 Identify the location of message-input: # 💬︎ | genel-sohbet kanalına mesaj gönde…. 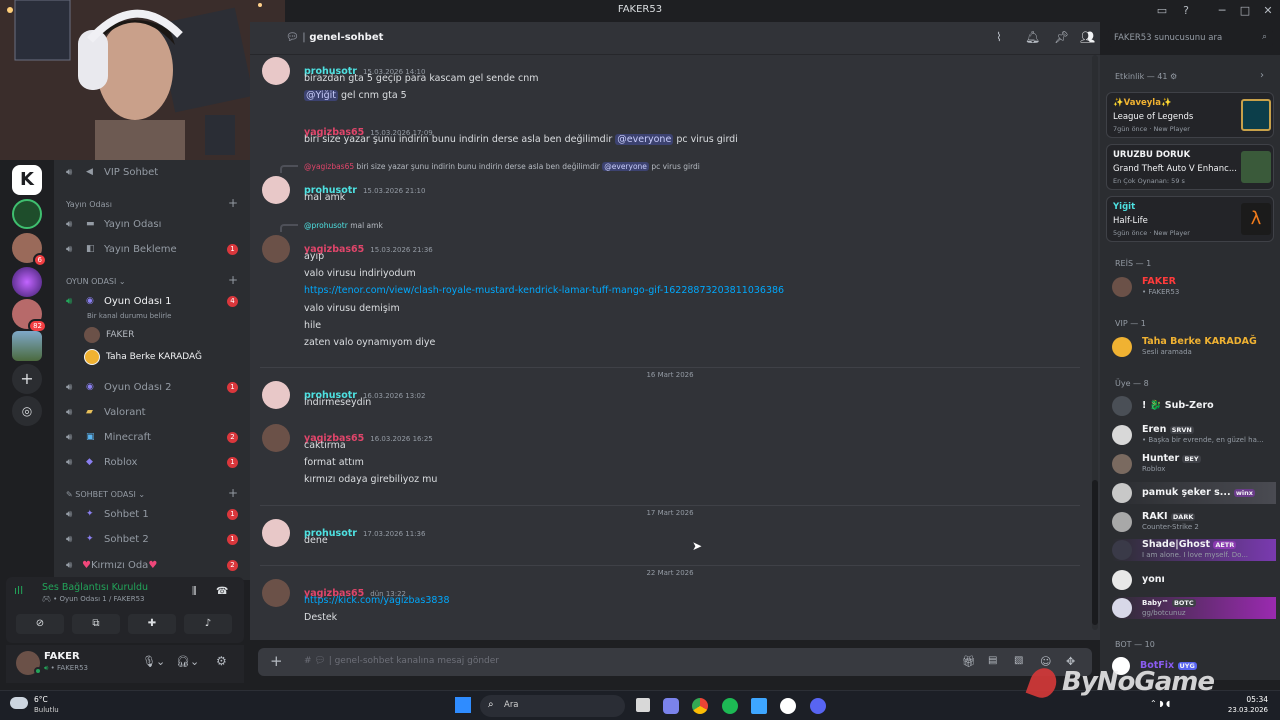
(401, 661).